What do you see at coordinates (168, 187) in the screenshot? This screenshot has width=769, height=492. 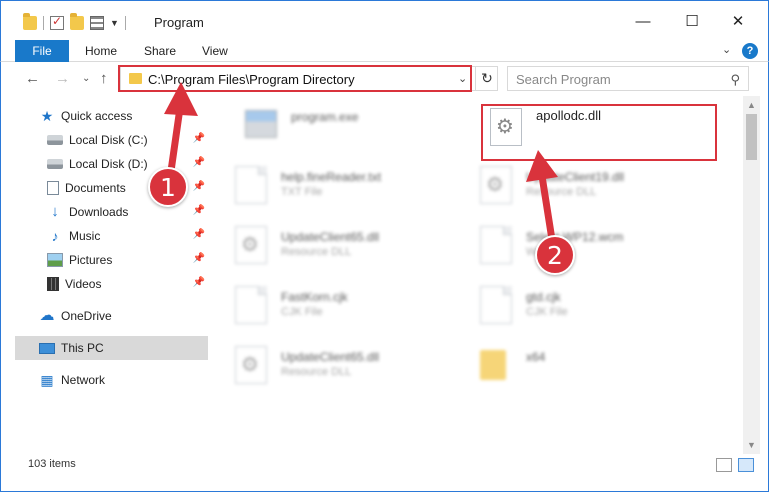 I see `step-1-badge: 1` at bounding box center [168, 187].